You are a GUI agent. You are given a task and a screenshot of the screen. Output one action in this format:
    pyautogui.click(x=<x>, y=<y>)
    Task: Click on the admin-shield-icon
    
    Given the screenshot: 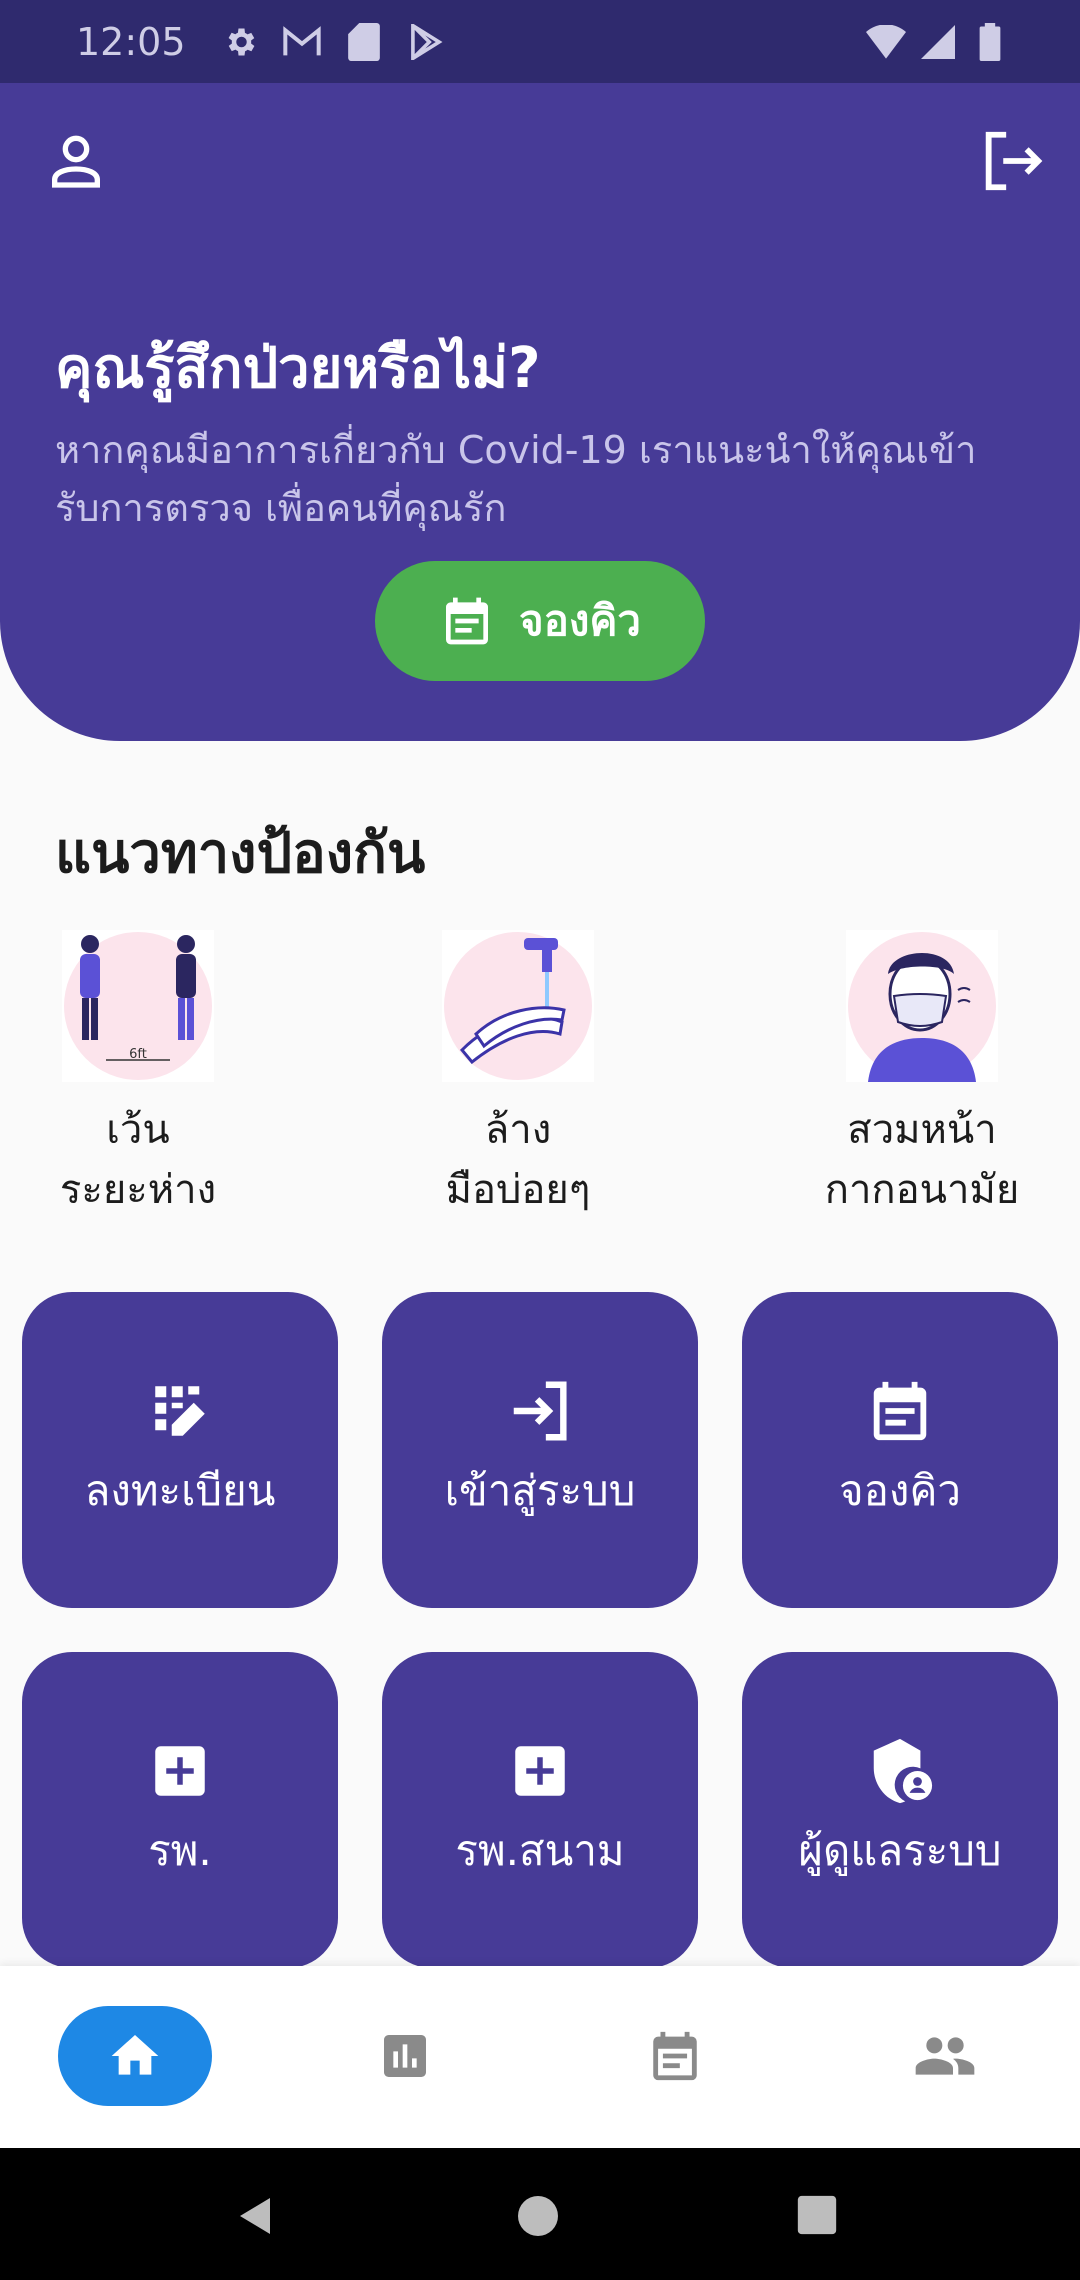 What is the action you would take?
    pyautogui.click(x=900, y=1771)
    